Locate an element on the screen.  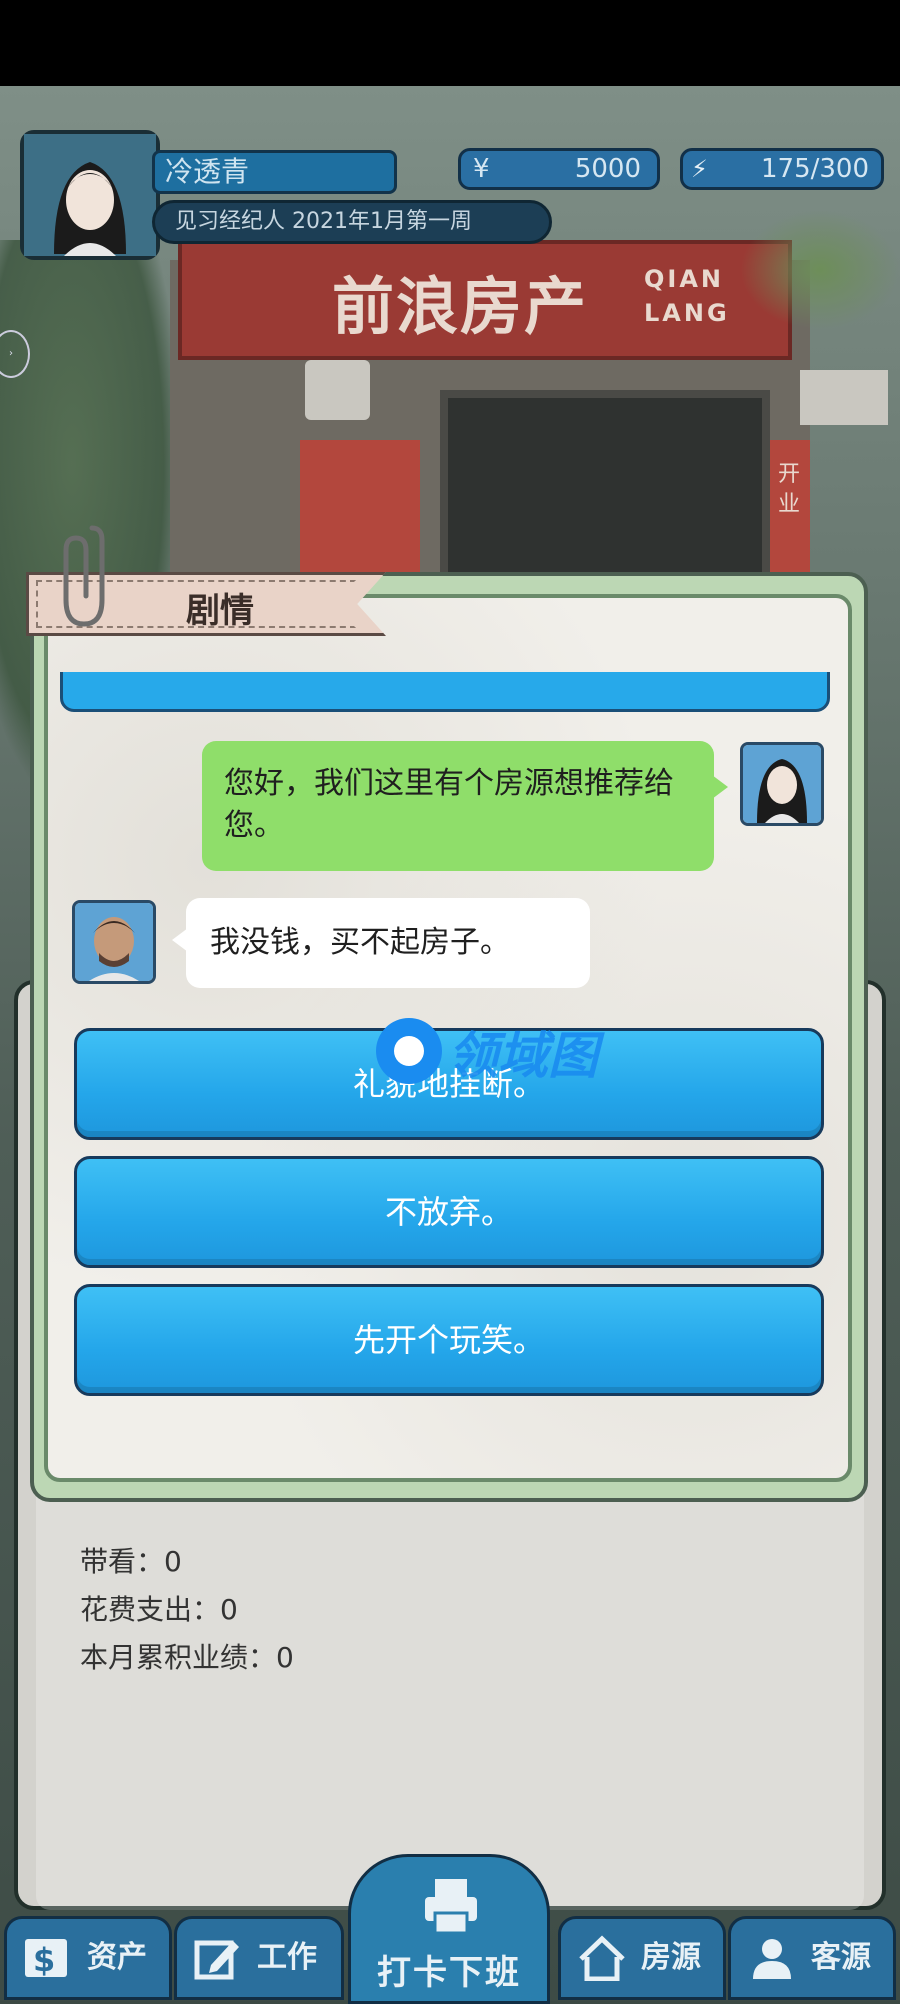
customer-message-bubble: 我没钱，买不起房子。 is located at coordinates (381, 943).